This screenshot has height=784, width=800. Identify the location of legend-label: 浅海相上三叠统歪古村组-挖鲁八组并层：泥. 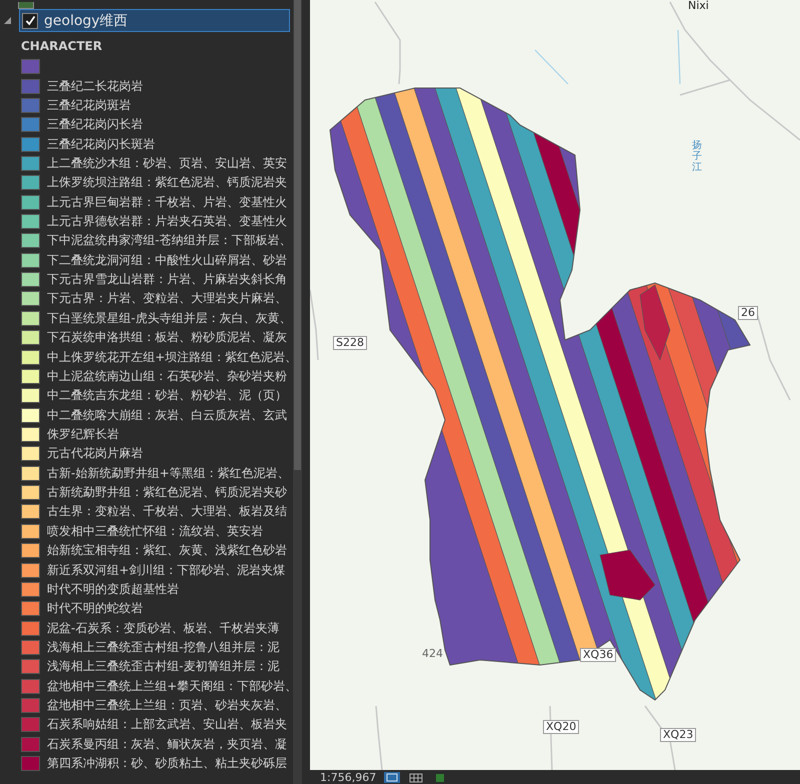
(163, 647).